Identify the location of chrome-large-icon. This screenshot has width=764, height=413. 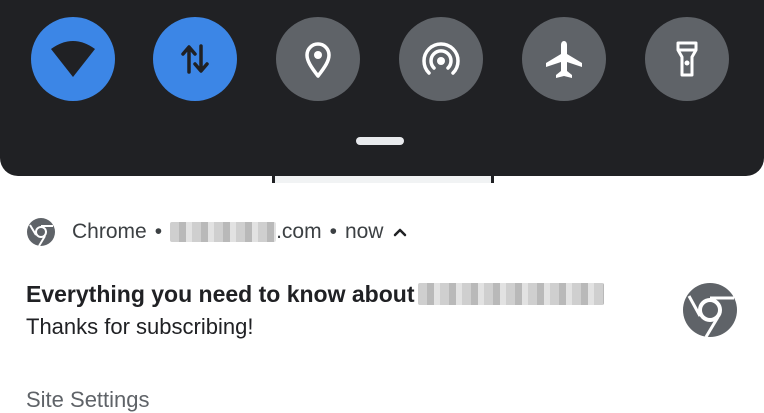
(710, 310).